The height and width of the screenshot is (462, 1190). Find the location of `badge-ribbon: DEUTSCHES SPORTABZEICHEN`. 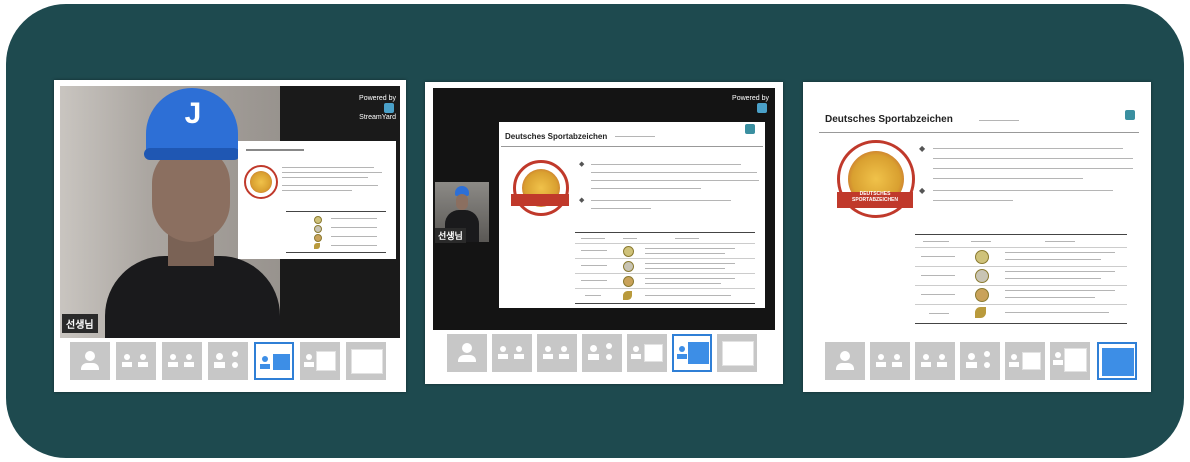

badge-ribbon: DEUTSCHES SPORTABZEICHEN is located at coordinates (875, 199).